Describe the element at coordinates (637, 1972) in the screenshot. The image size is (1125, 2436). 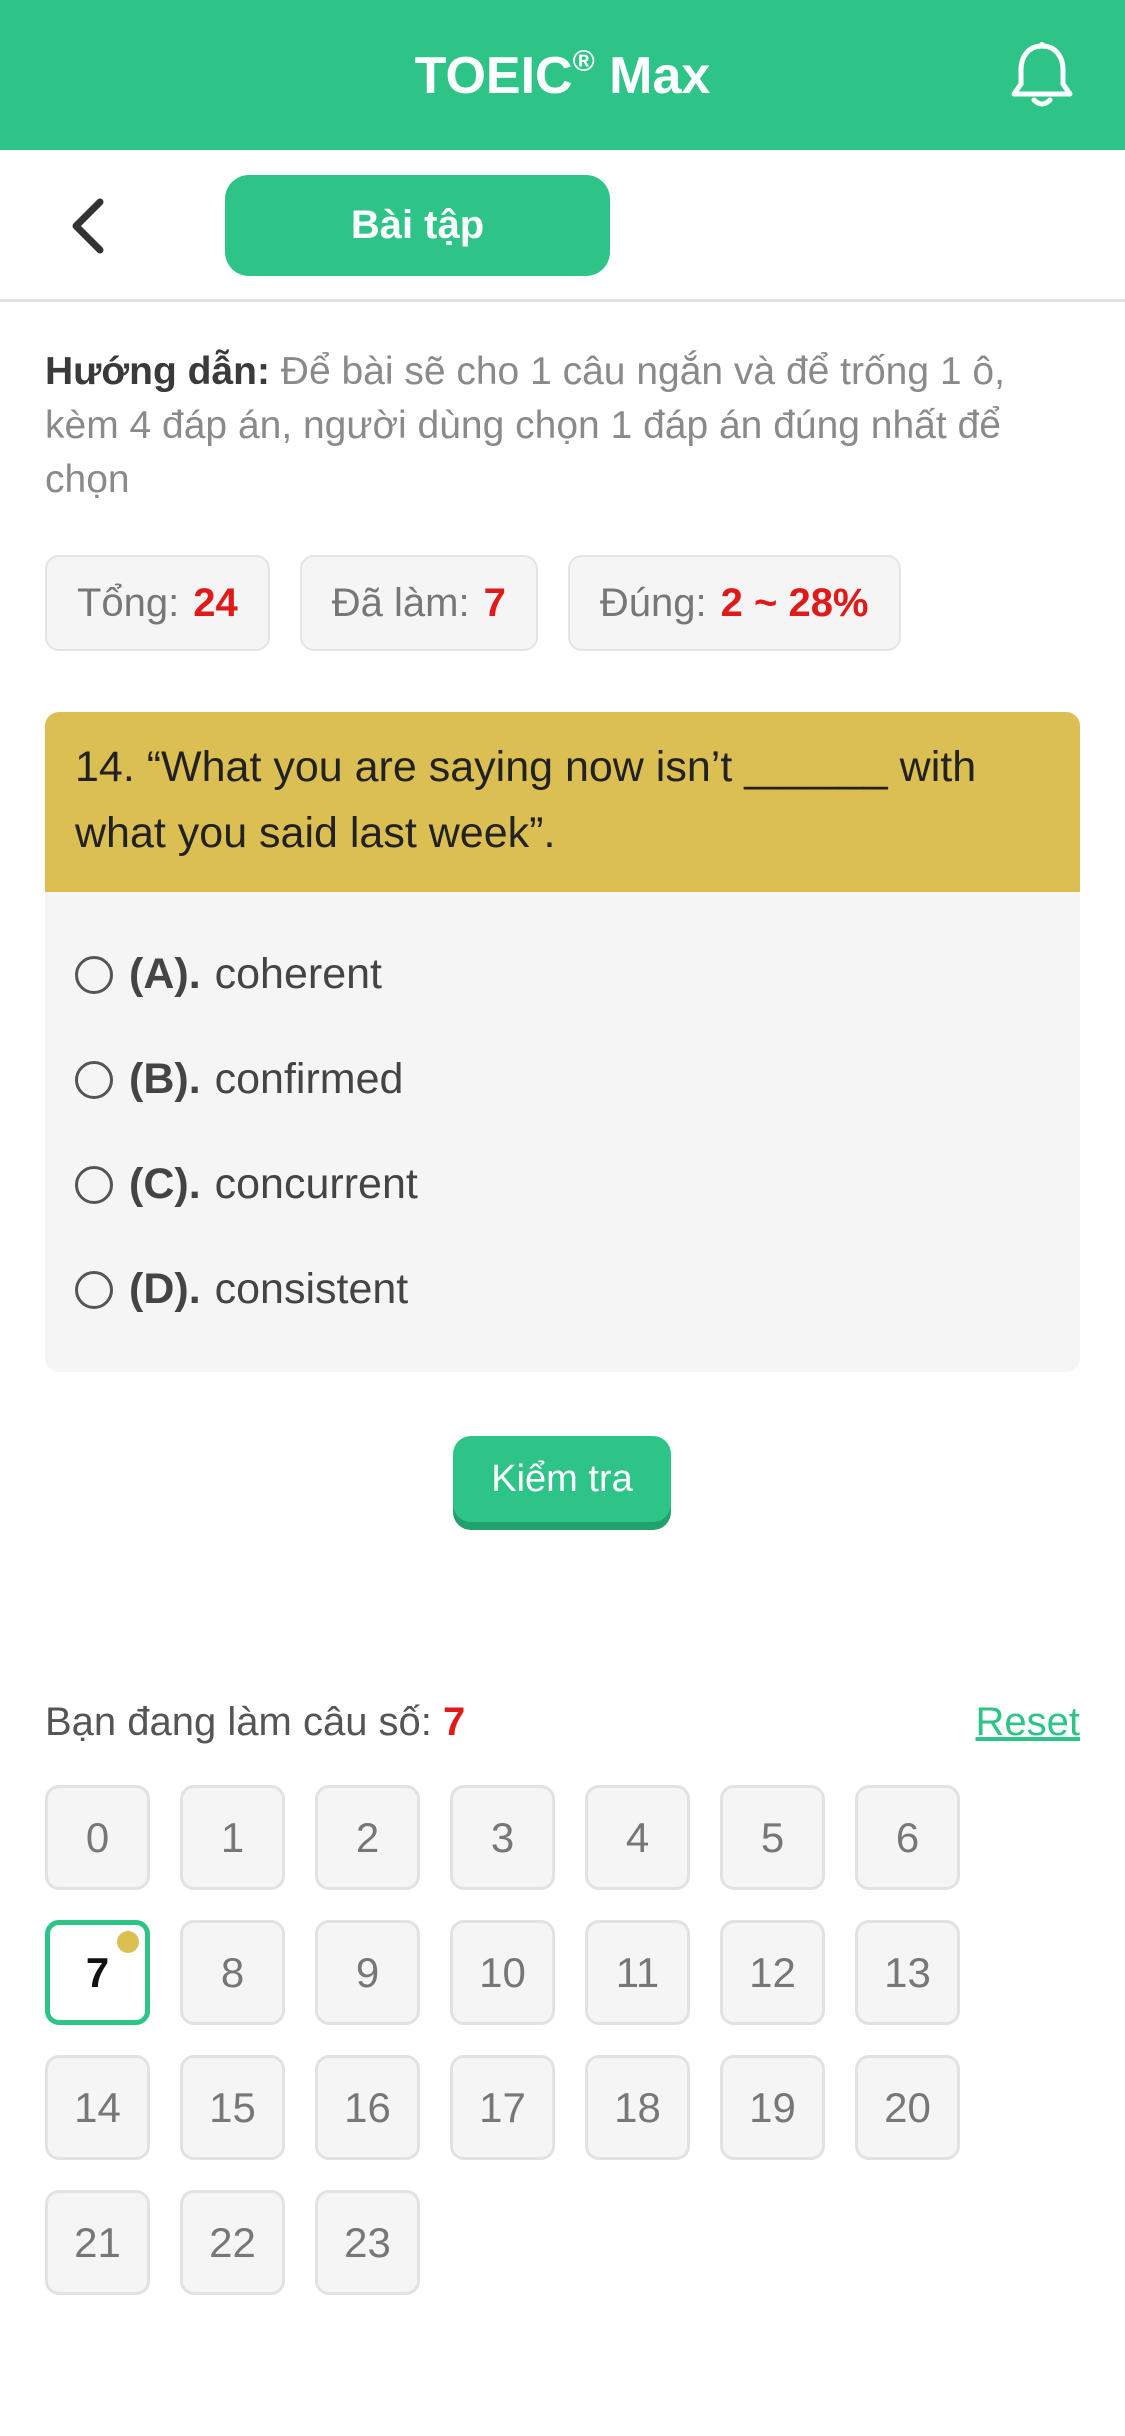
I see `question-number-button: 11` at that location.